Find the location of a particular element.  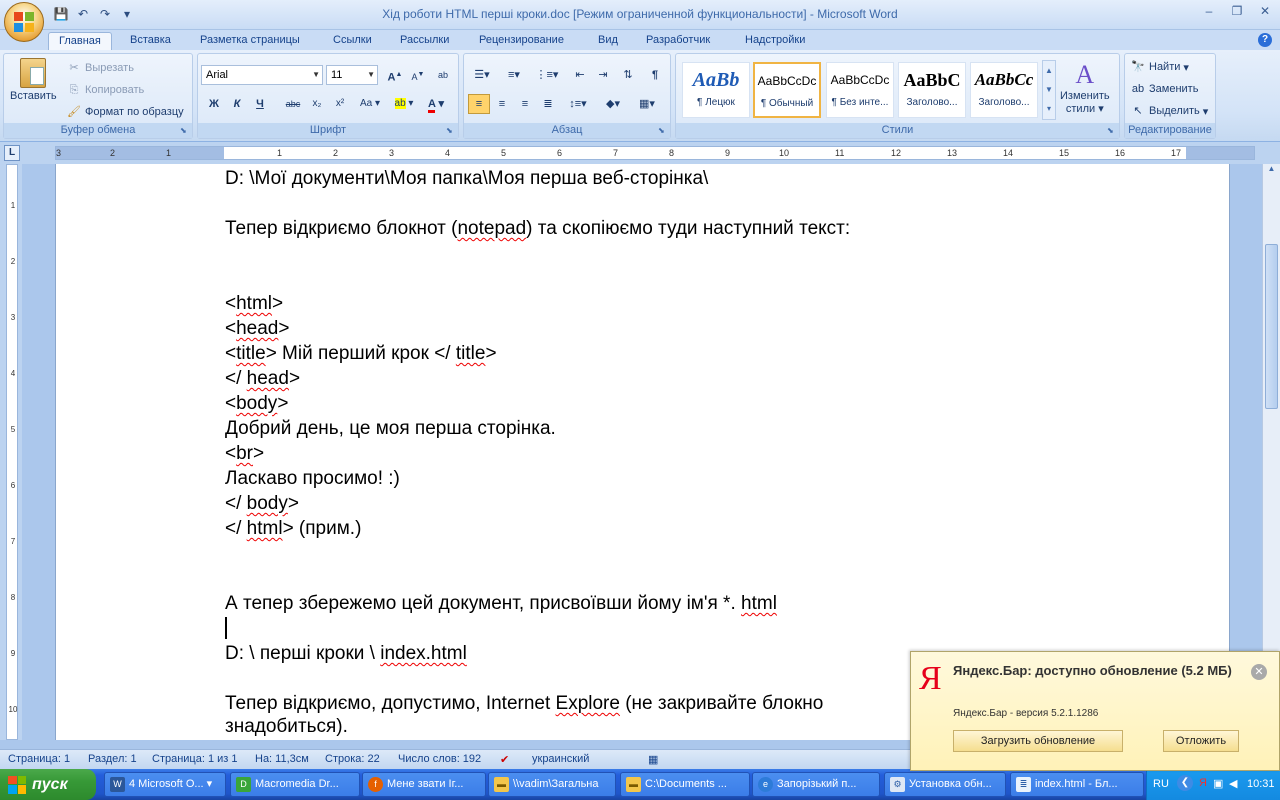

bold-label: Ж is located at coordinates (214, 104).